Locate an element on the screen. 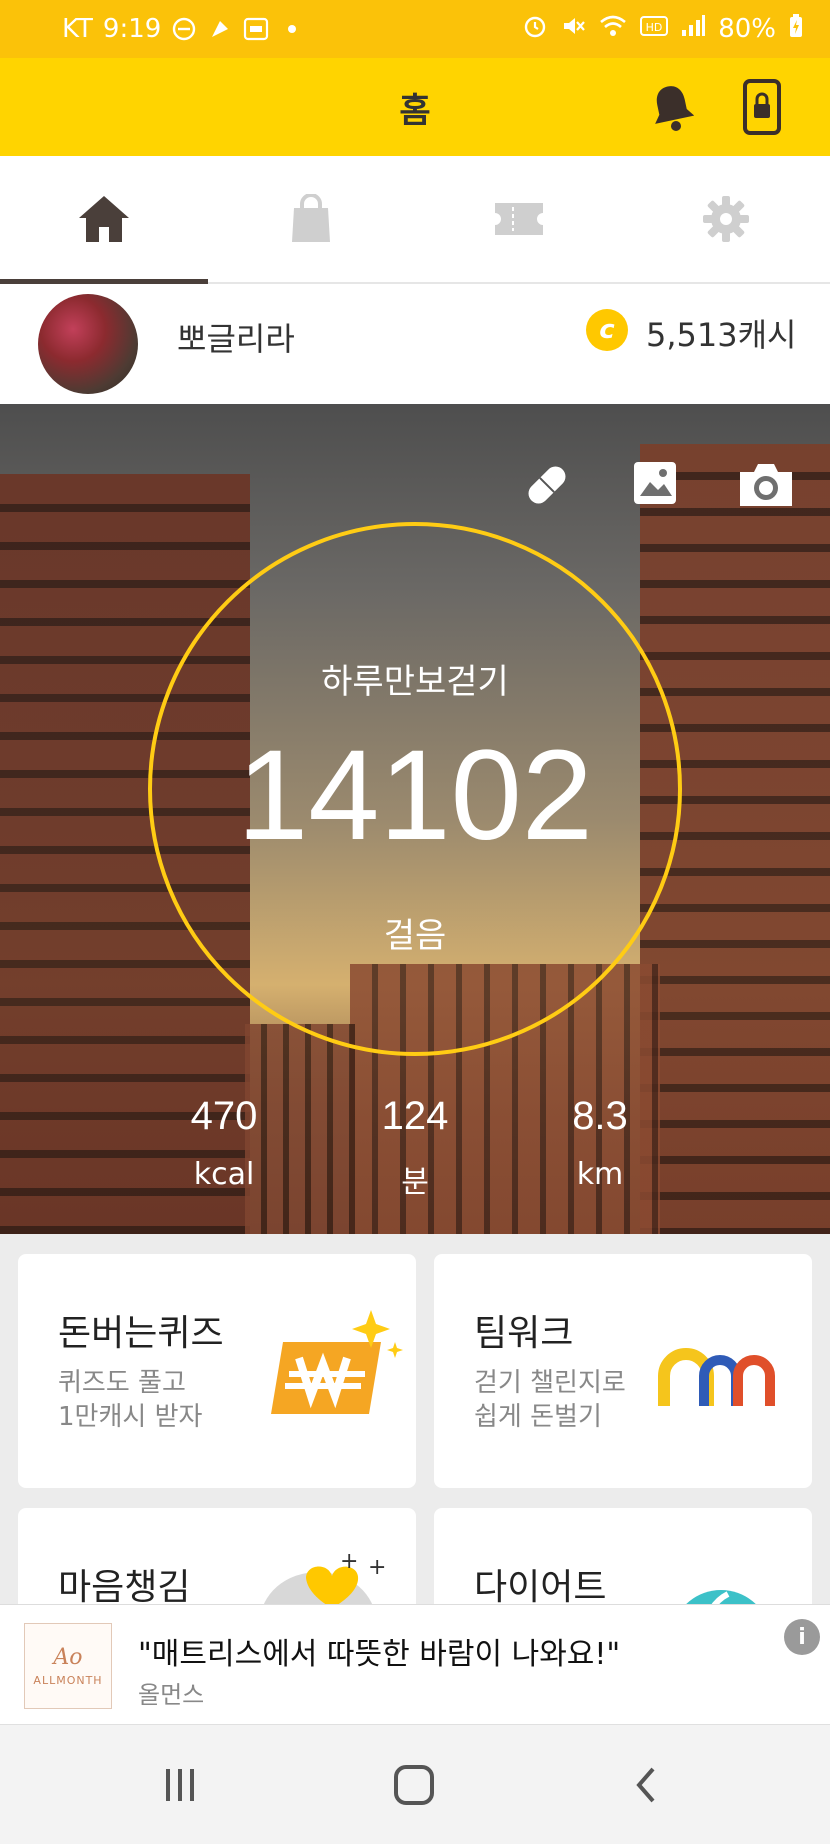 This screenshot has width=830, height=1844. back-chevron-icon is located at coordinates (645, 1785).